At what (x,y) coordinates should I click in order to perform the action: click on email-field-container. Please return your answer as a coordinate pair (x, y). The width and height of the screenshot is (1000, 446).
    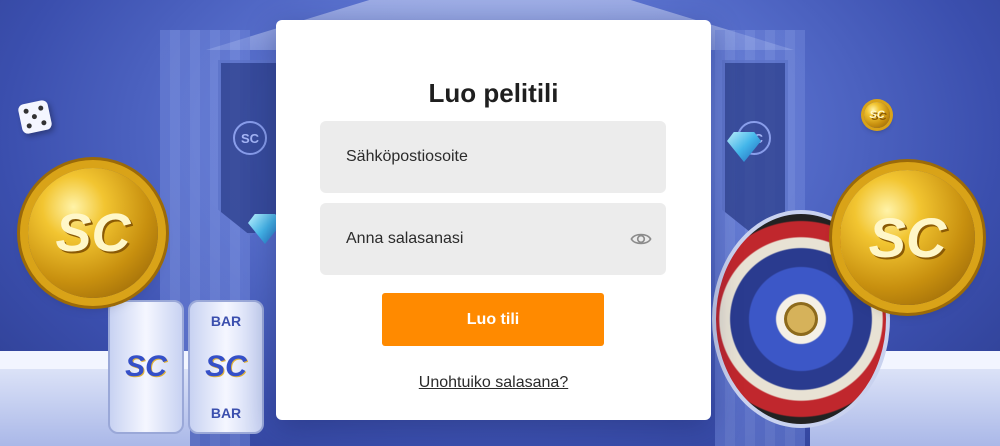
    Looking at the image, I should click on (493, 157).